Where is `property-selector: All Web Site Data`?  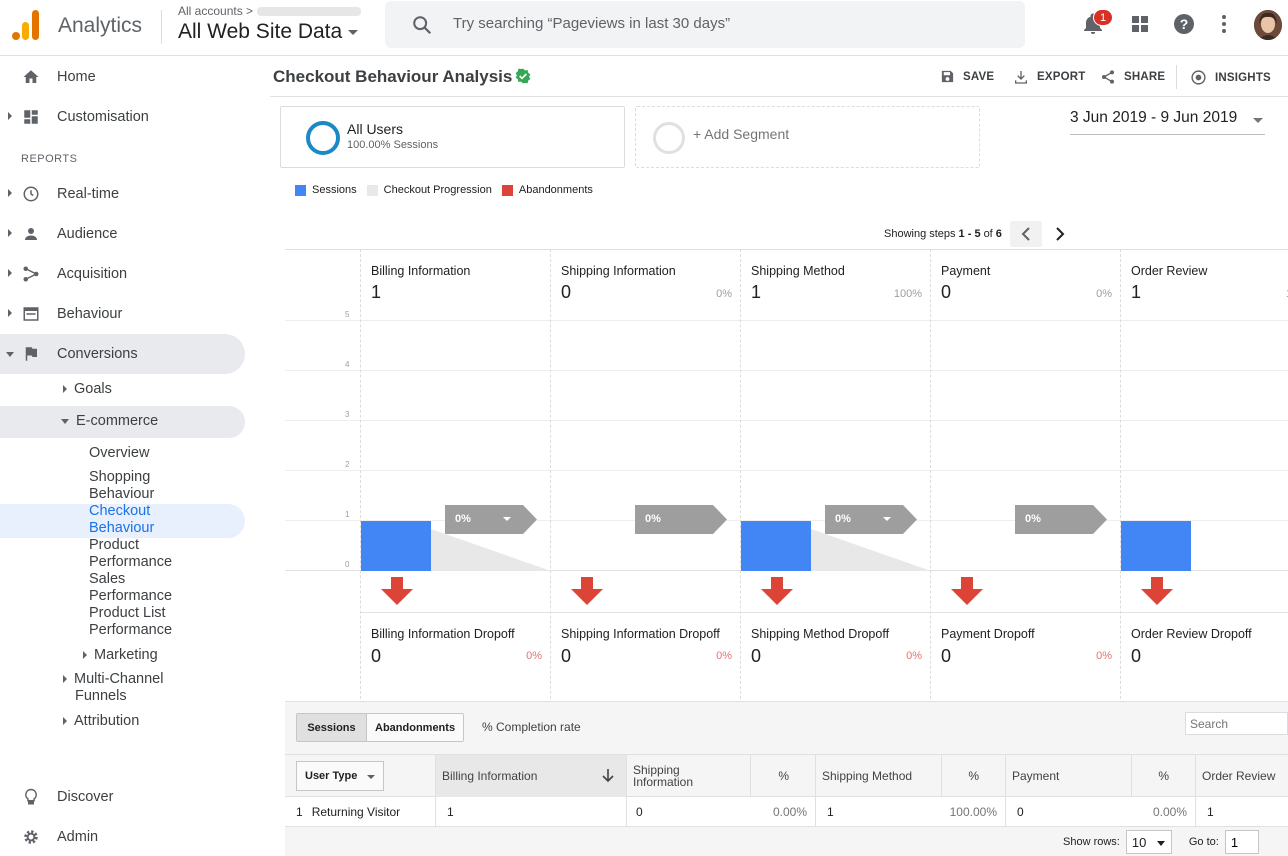
property-selector: All Web Site Data is located at coordinates (268, 32).